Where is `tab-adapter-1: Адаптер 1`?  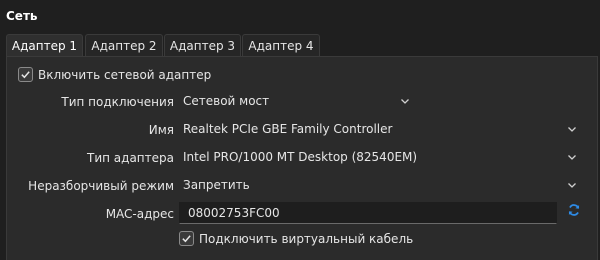 tab-adapter-1: Адаптер 1 is located at coordinates (44, 45).